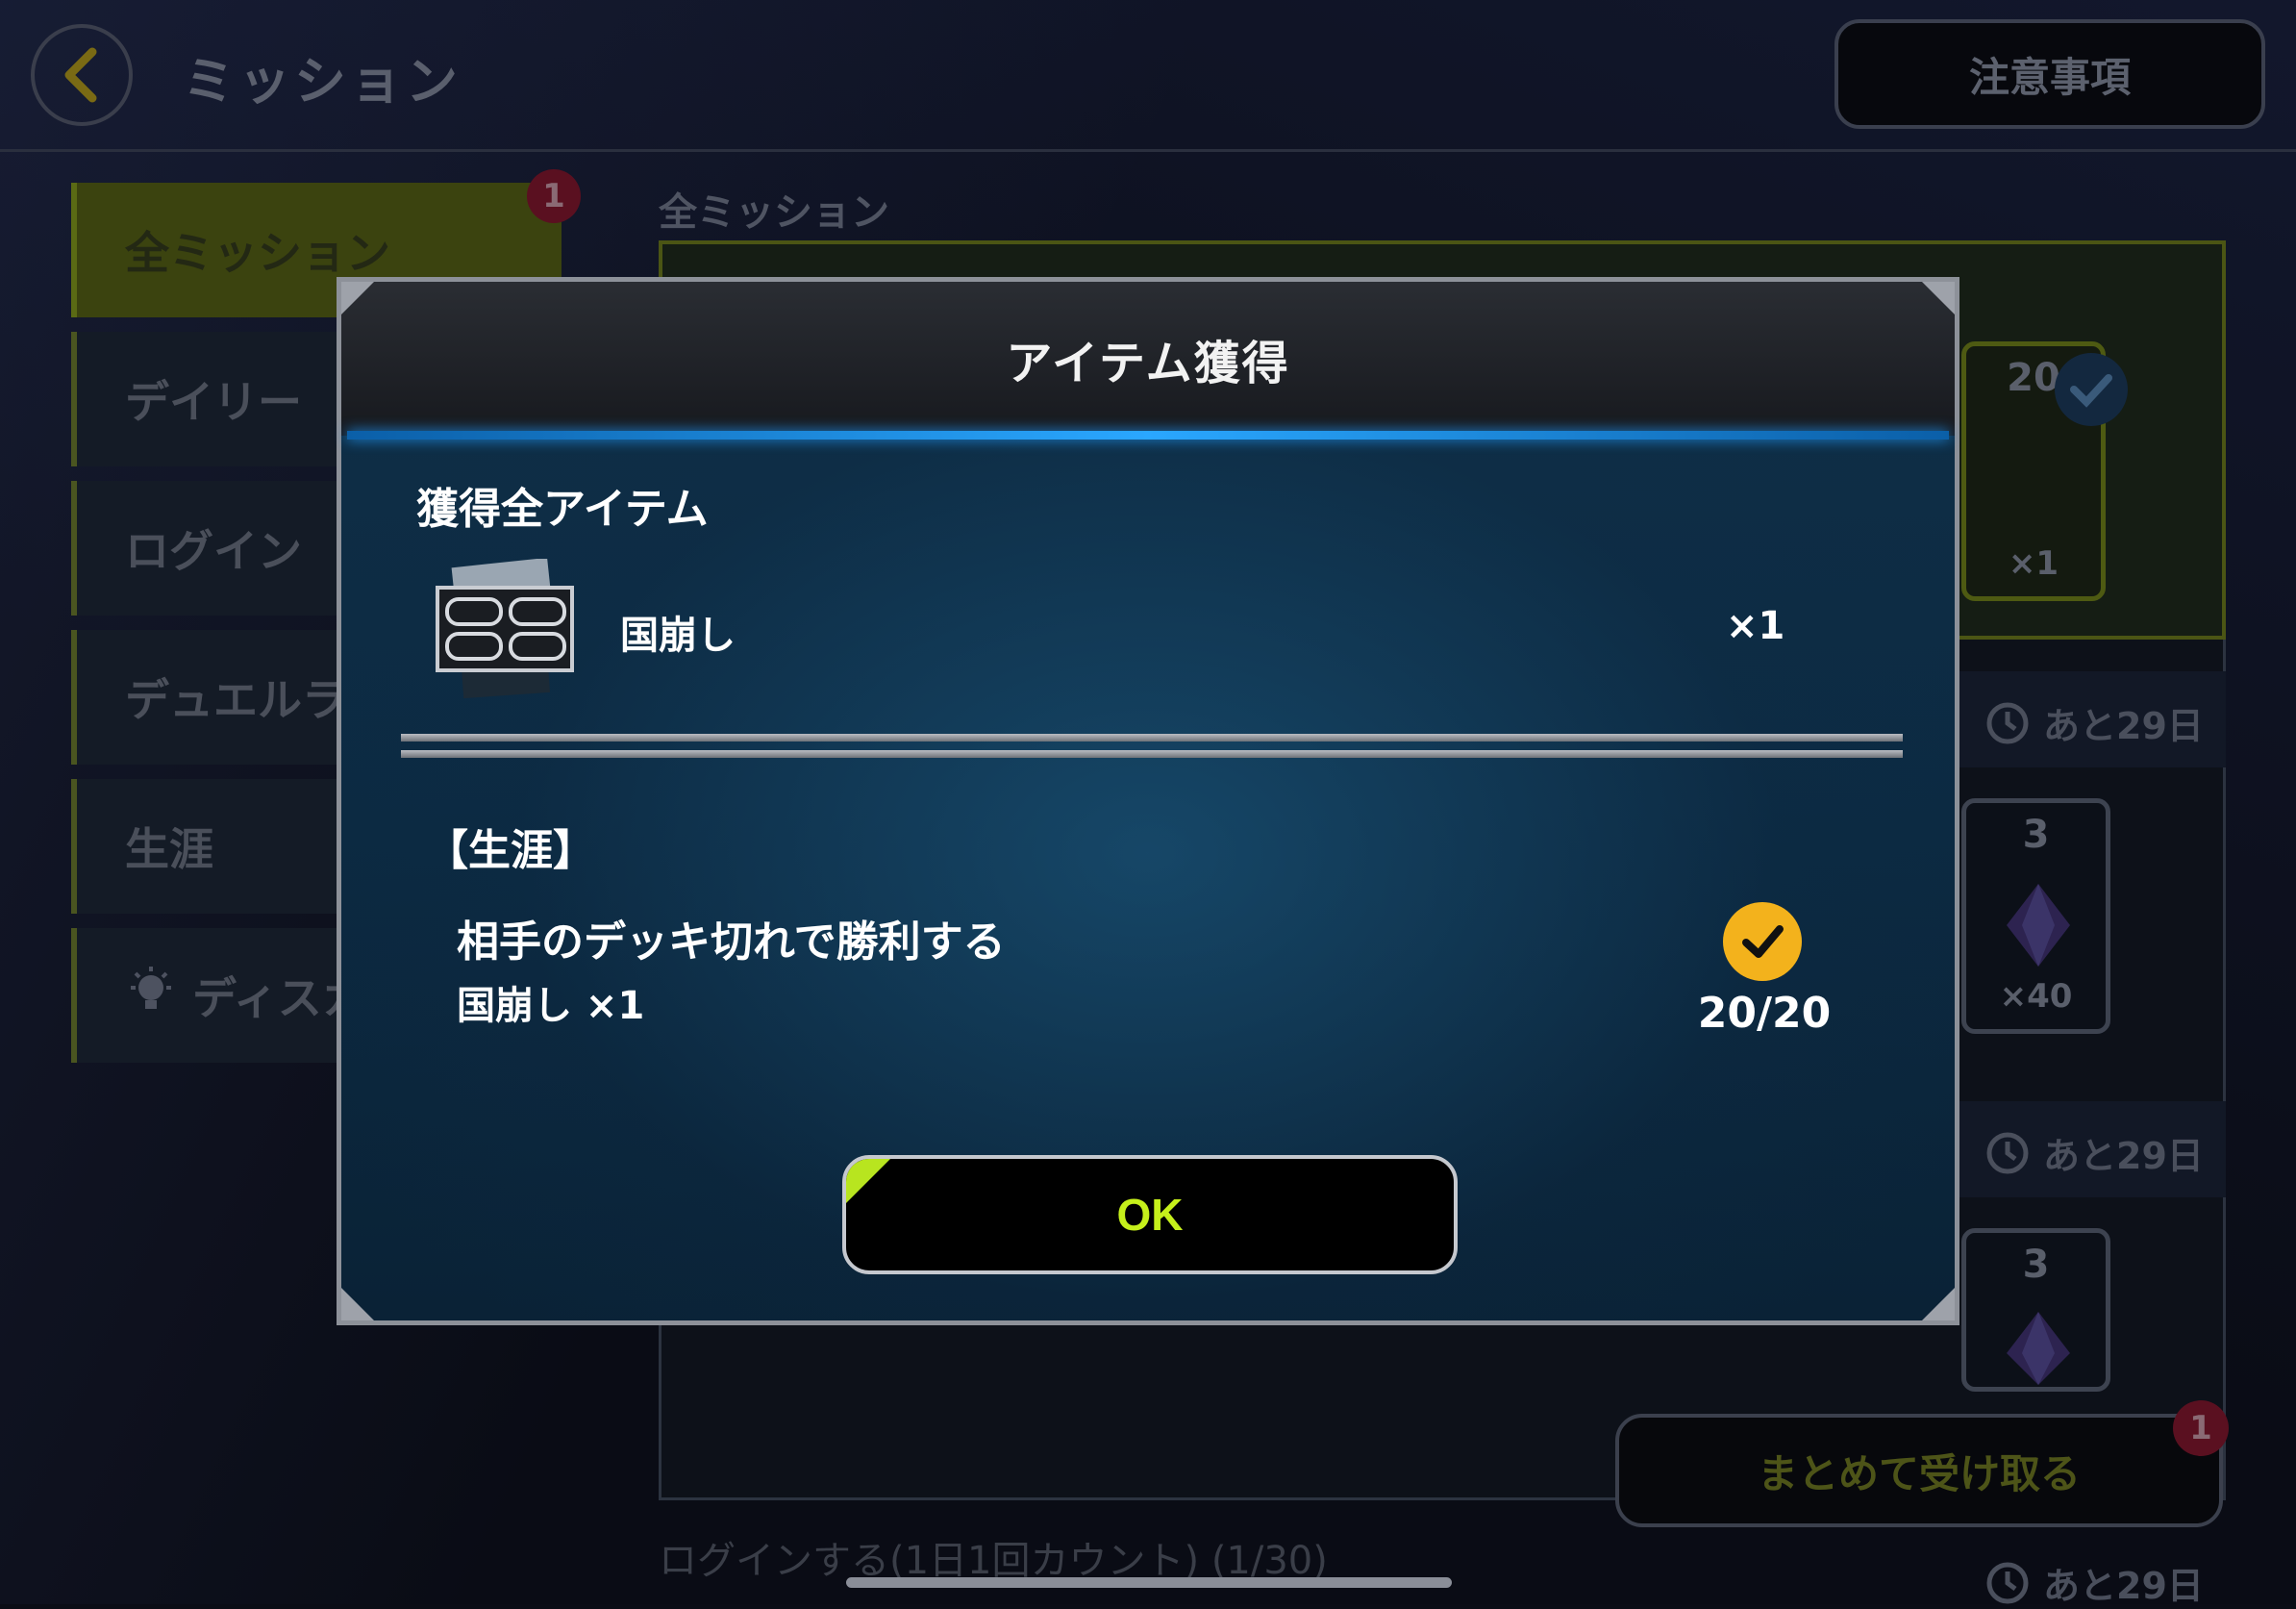 The height and width of the screenshot is (1609, 2296). Describe the element at coordinates (562, 509) in the screenshot. I see `all-items-title: 獲得全アイテム` at that location.